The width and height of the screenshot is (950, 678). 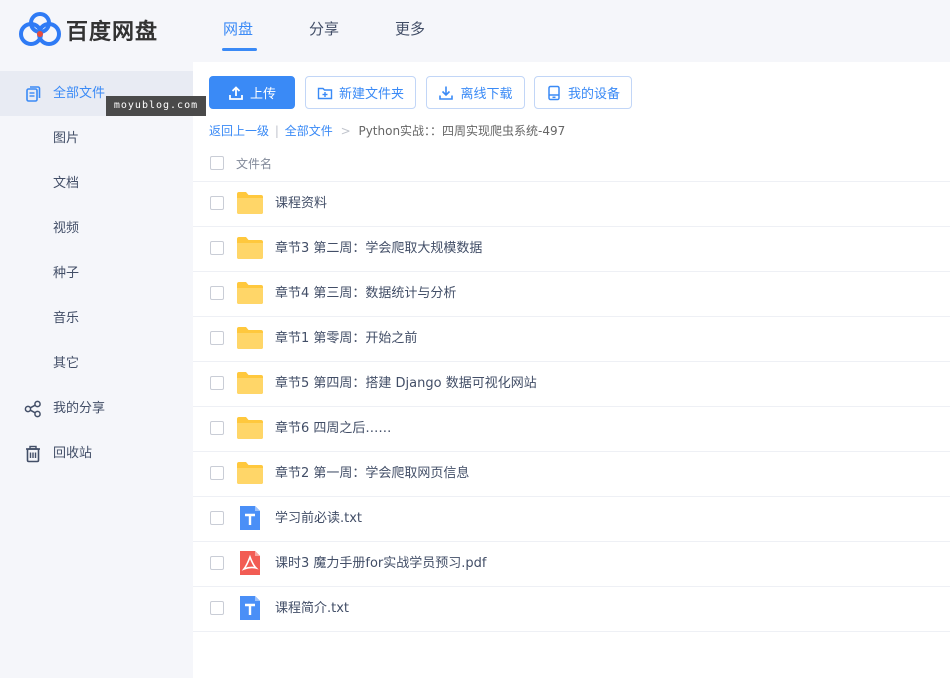 What do you see at coordinates (571, 204) in the screenshot?
I see `file-row: 课程资料` at bounding box center [571, 204].